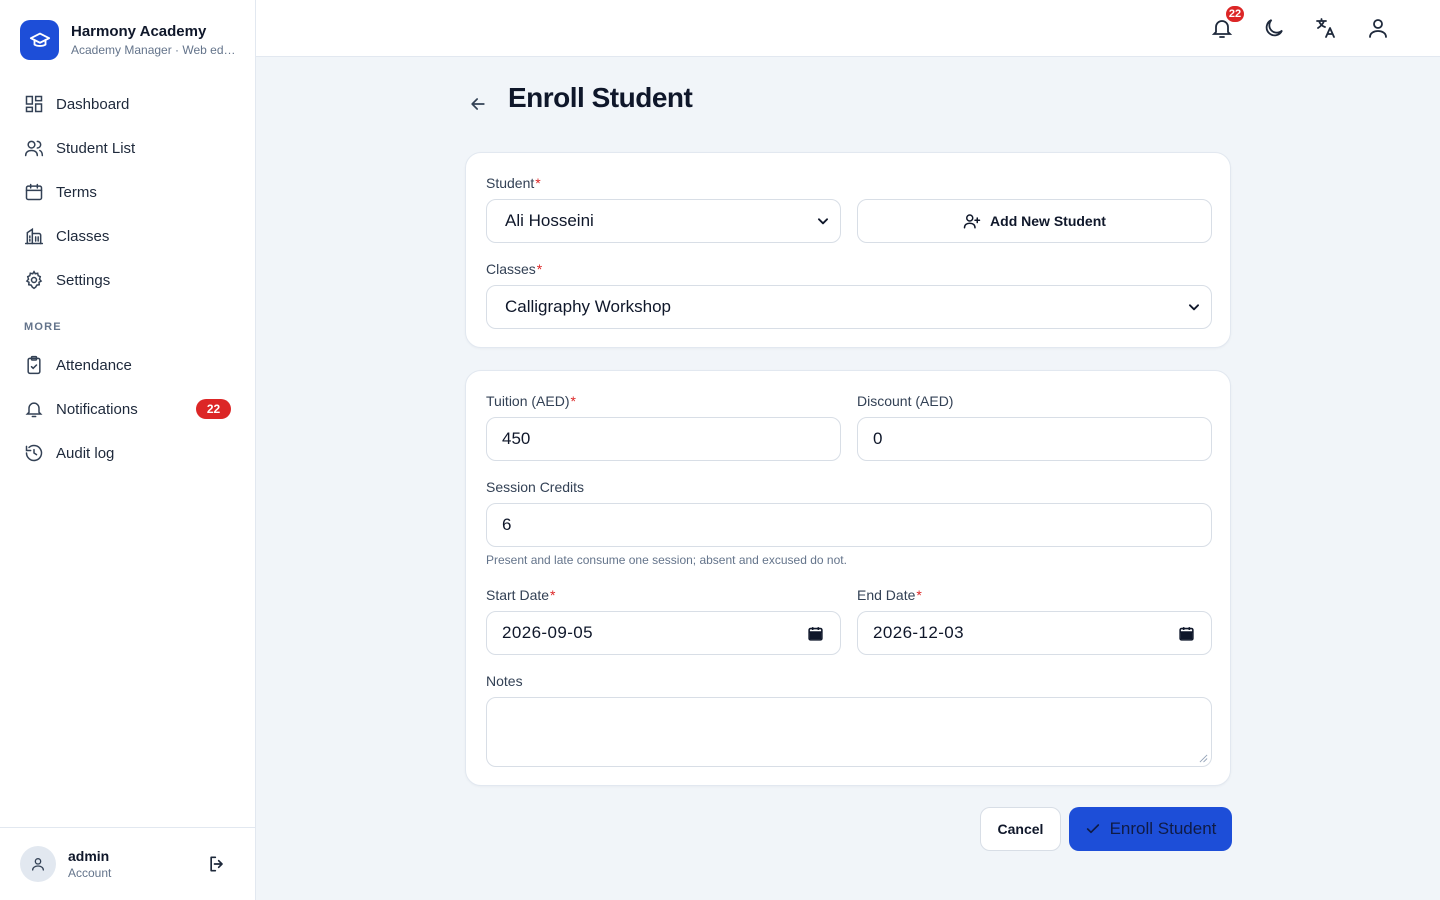  Describe the element at coordinates (39, 40) in the screenshot. I see `graduation-cap-icon` at that location.